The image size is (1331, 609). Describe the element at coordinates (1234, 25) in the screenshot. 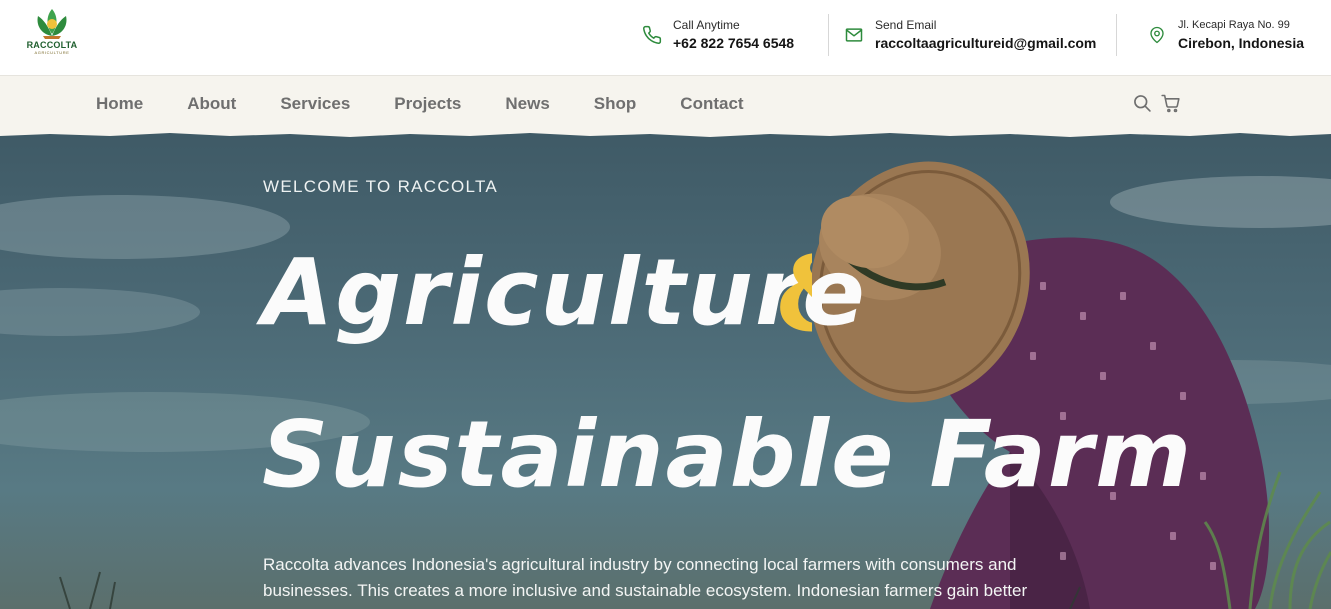

I see `contact-location-label: Jl. Kecapi Raya No. 99` at that location.